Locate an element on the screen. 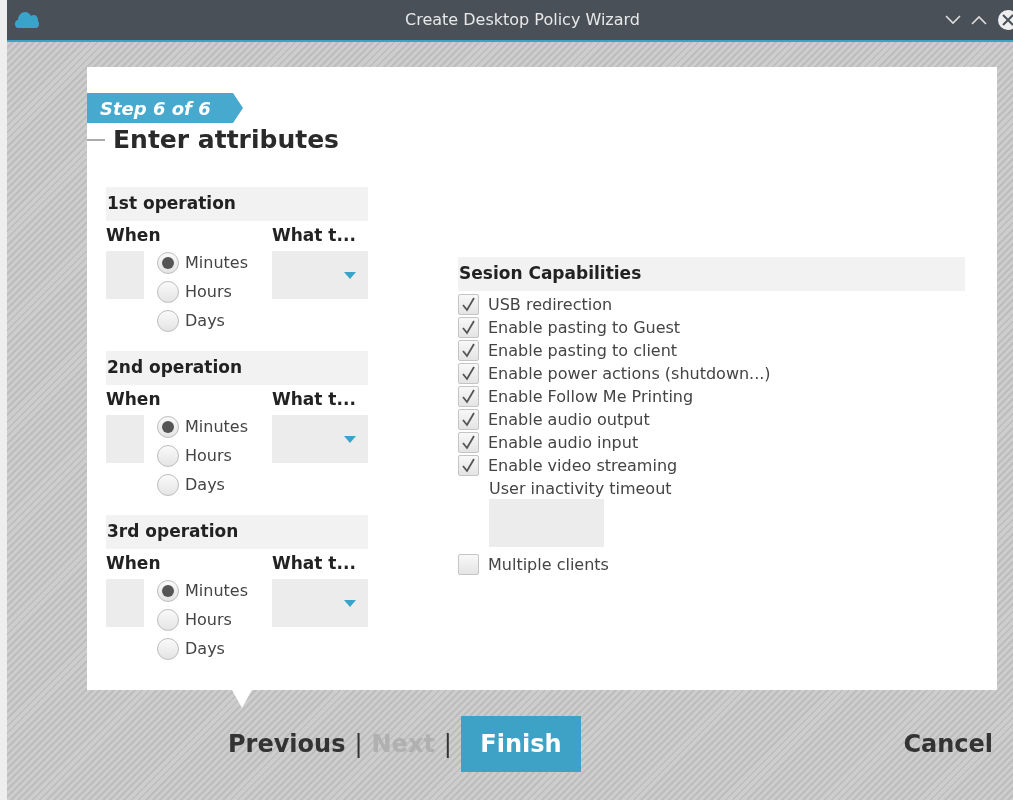 The width and height of the screenshot is (1013, 800). page-heading: Enter attributes is located at coordinates (226, 140).